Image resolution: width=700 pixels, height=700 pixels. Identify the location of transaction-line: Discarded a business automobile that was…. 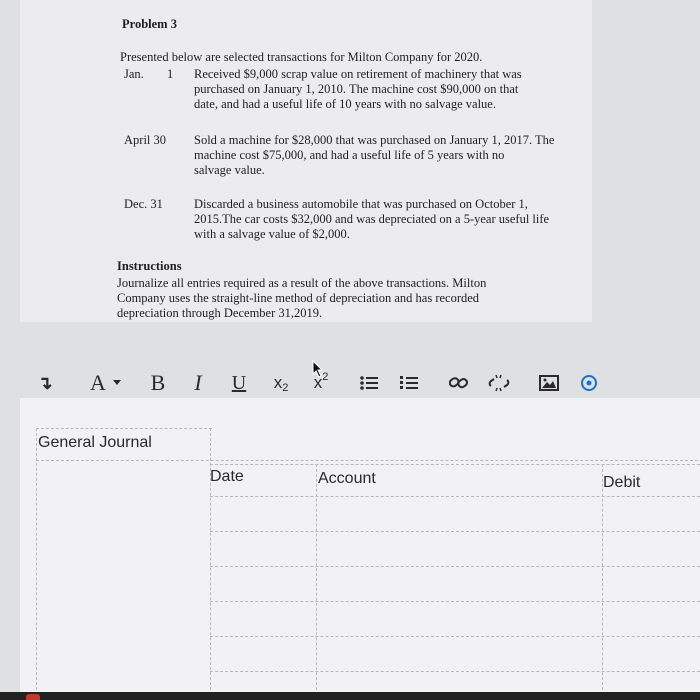
(361, 204).